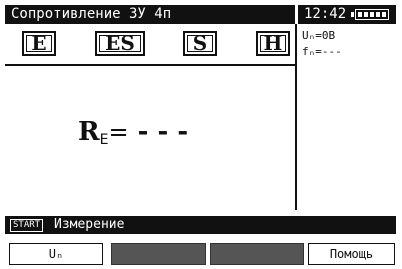 The width and height of the screenshot is (402, 269). I want to click on status-bar: START Измерение, so click(200, 225).